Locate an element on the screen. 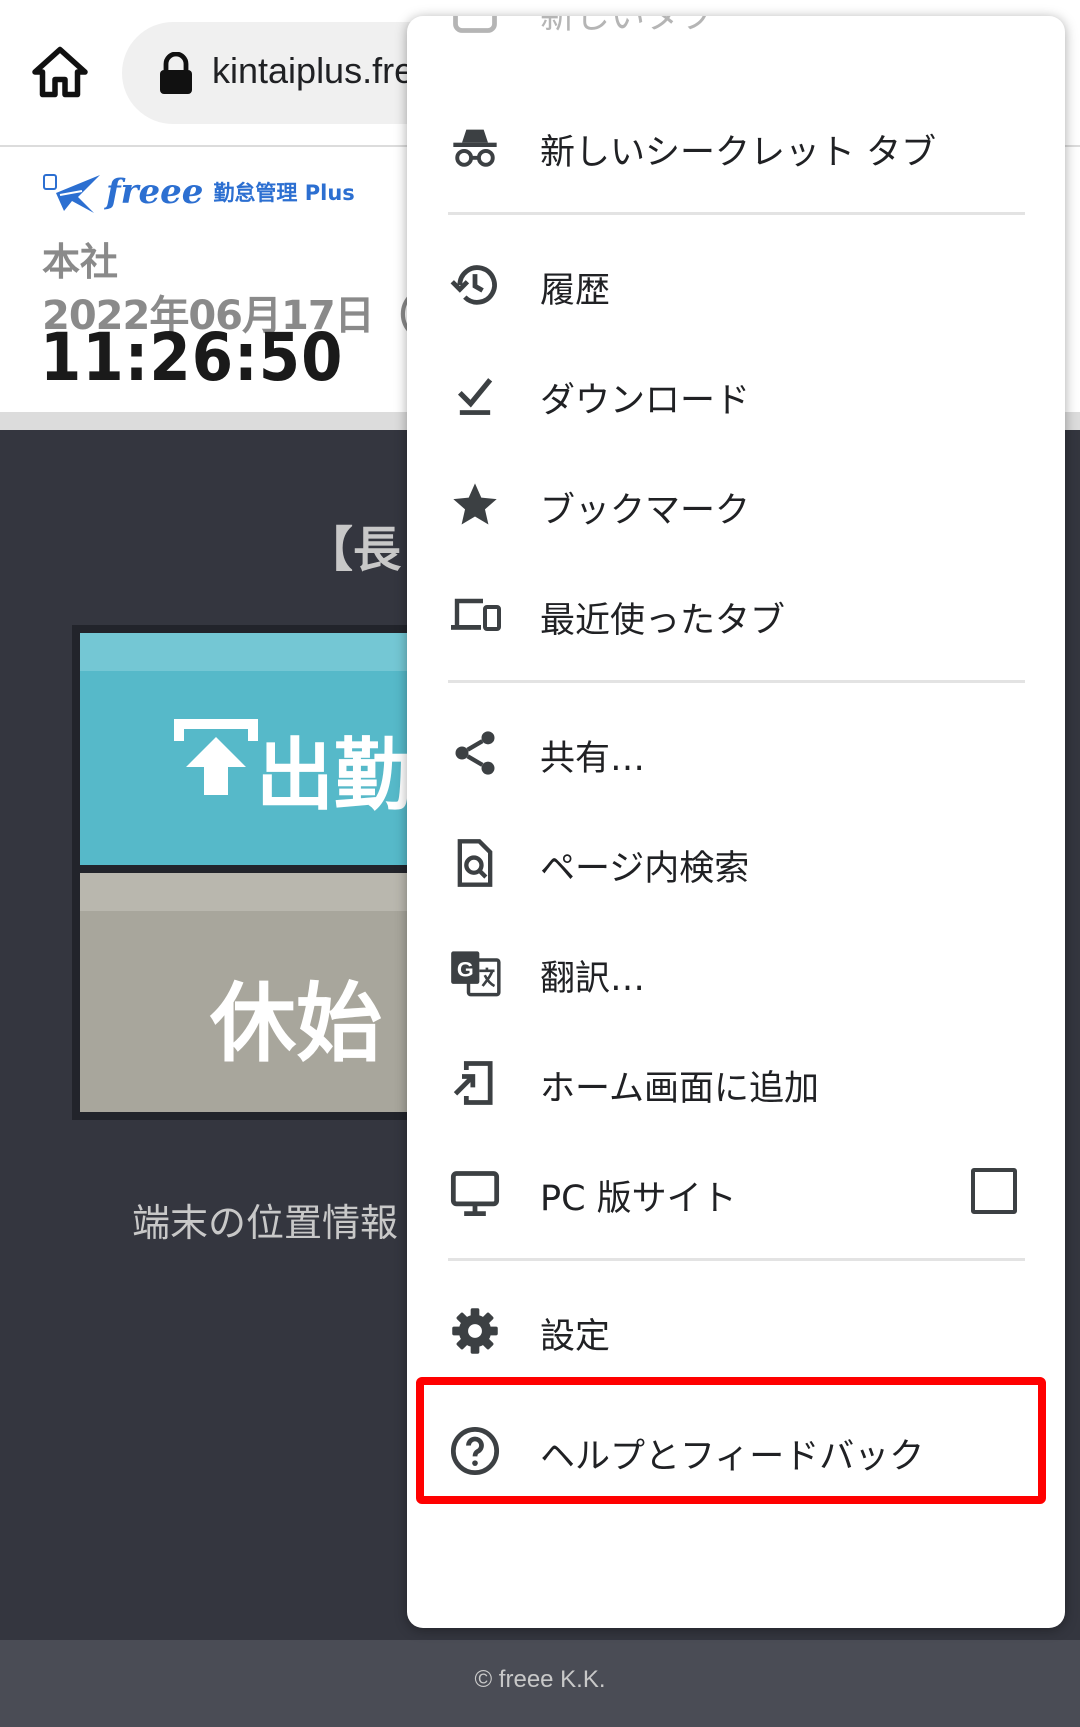 The height and width of the screenshot is (1727, 1080). menu-item-label: PC 版サイト is located at coordinates (638, 1199).